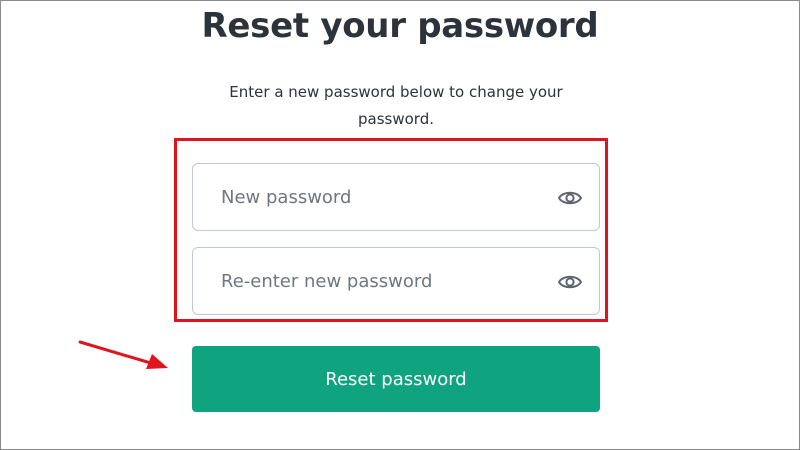 This screenshot has height=450, width=800. I want to click on new-password-field, so click(396, 197).